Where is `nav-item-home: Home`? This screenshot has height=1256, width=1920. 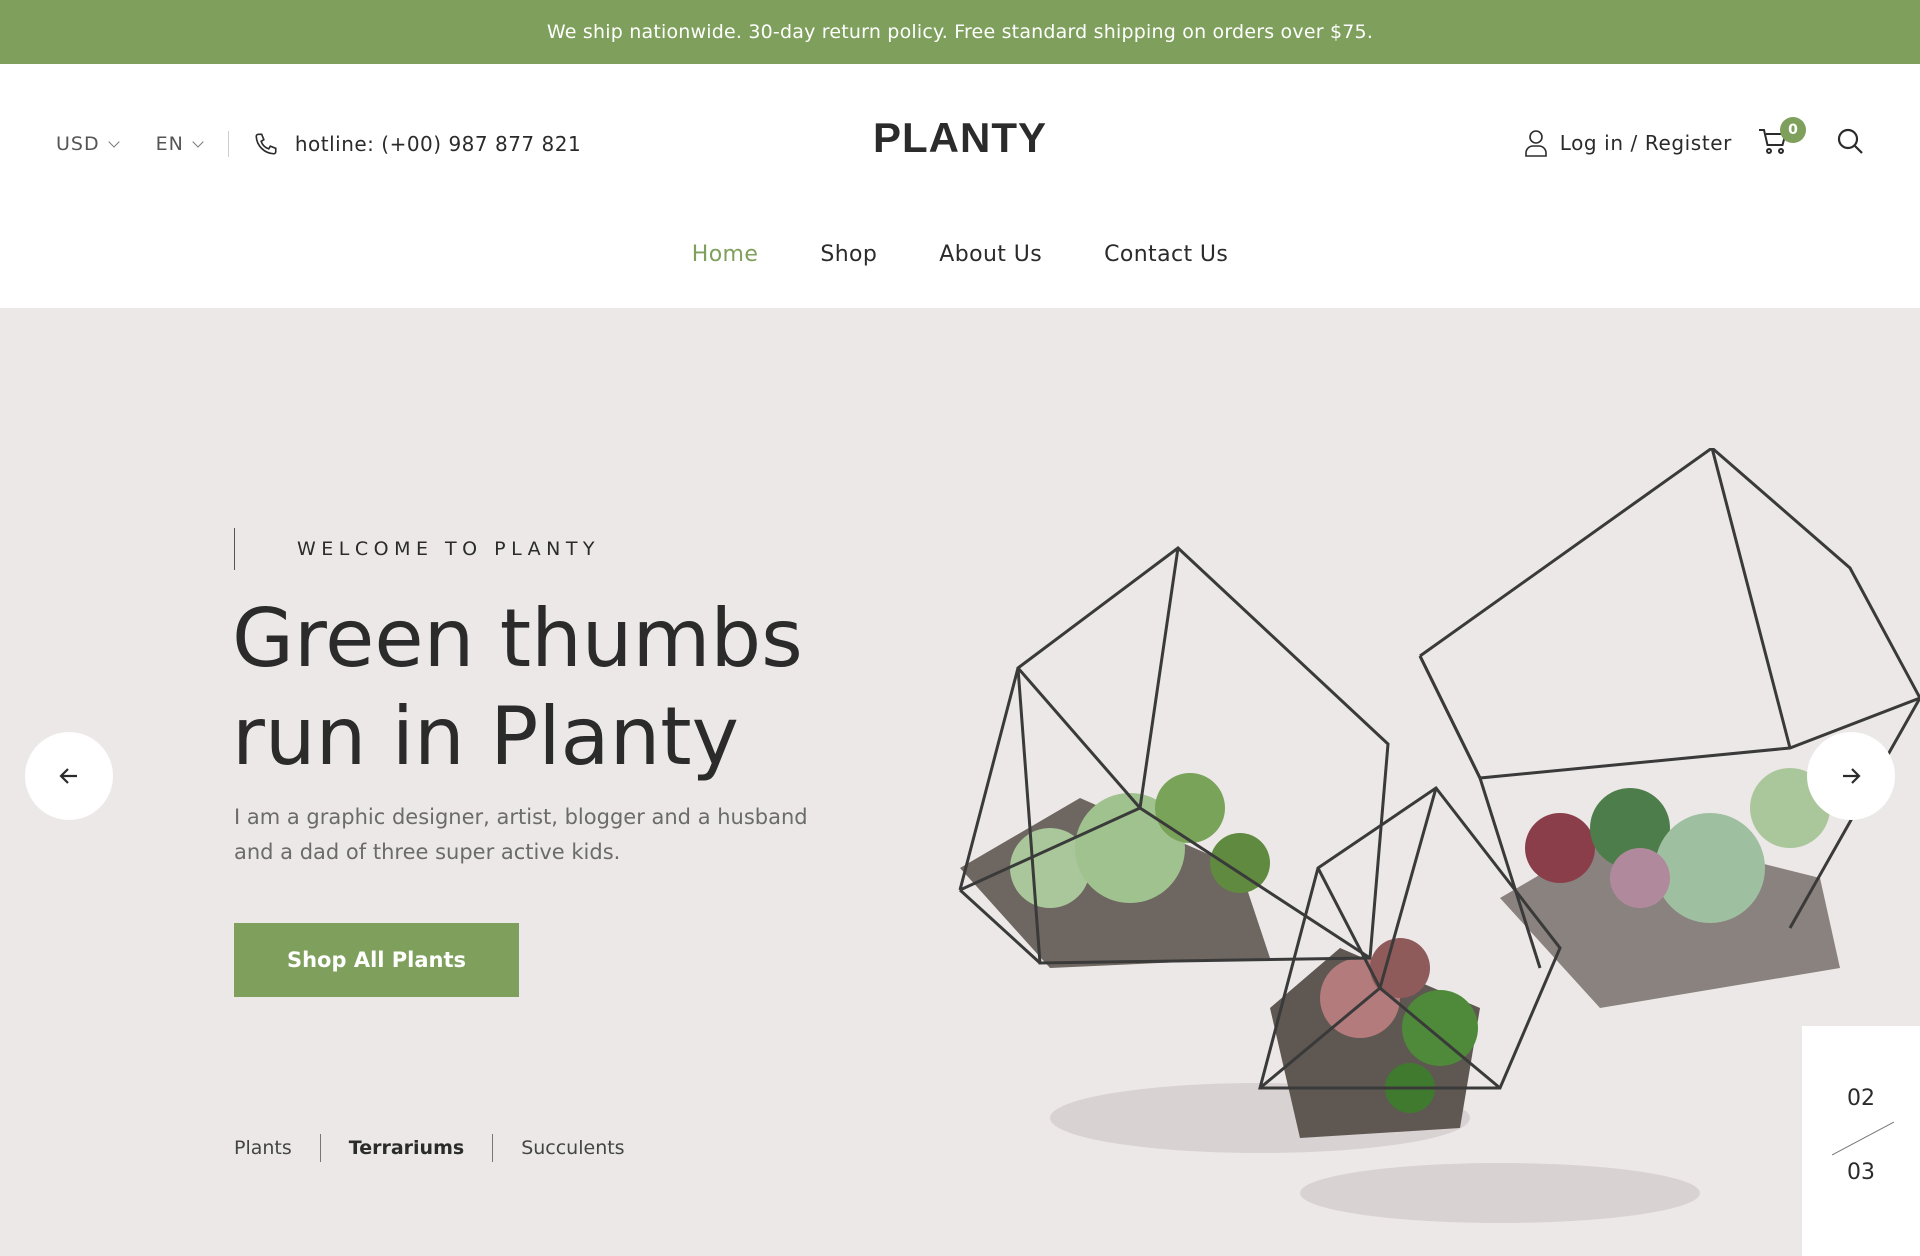
nav-item-home: Home is located at coordinates (725, 254).